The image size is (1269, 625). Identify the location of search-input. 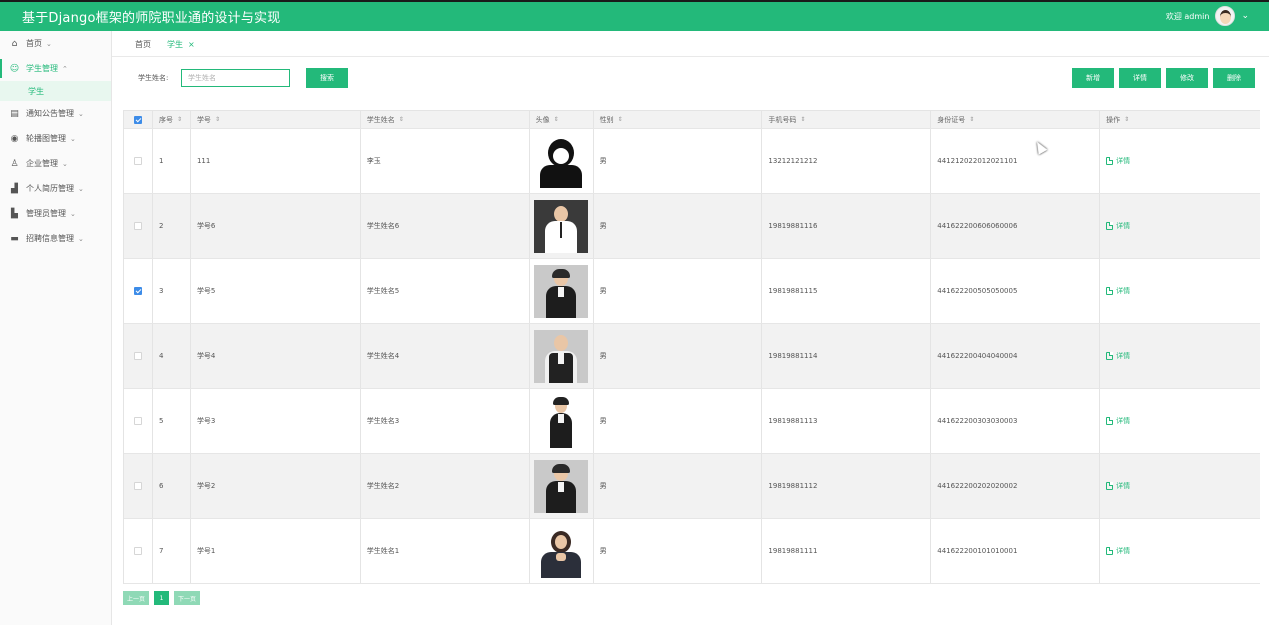
(235, 78).